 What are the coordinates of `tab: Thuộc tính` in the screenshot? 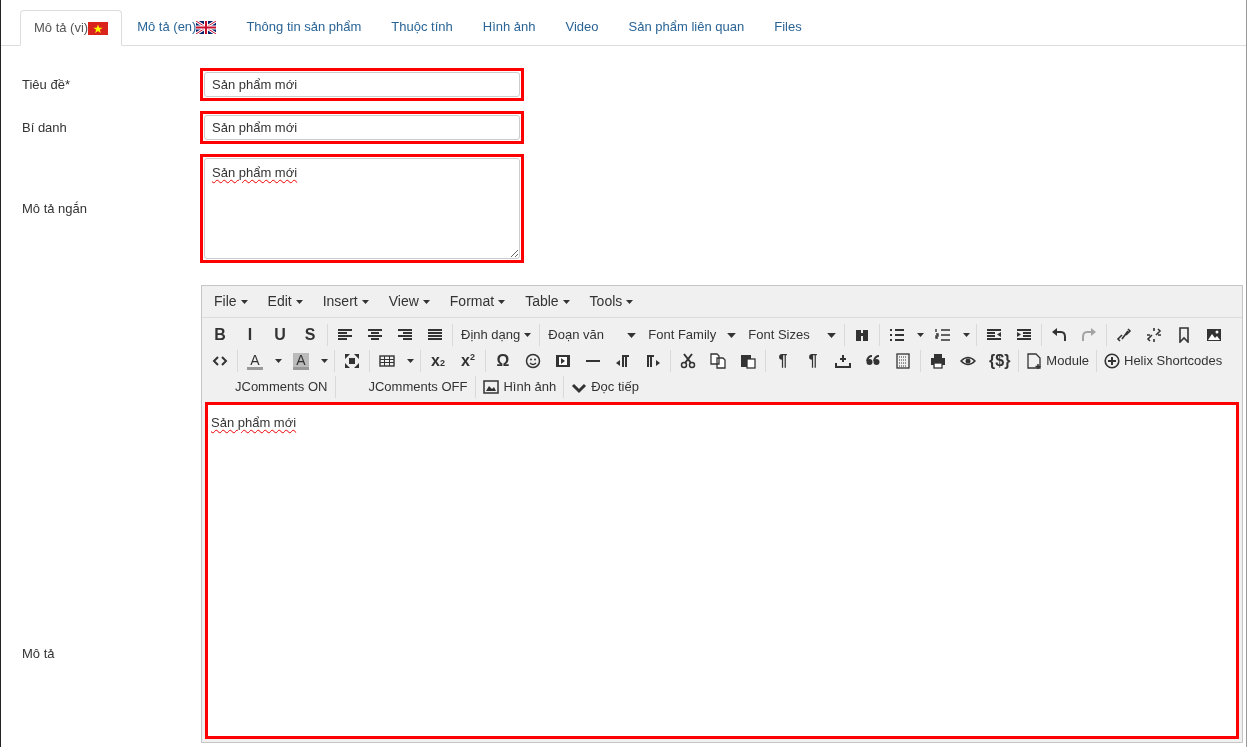 It's located at (422, 27).